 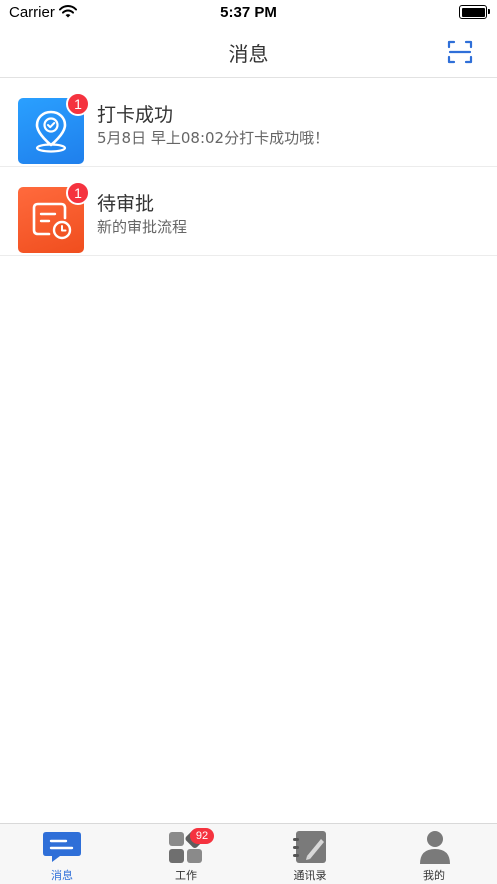 I want to click on tab-label: 工作, so click(x=186, y=875).